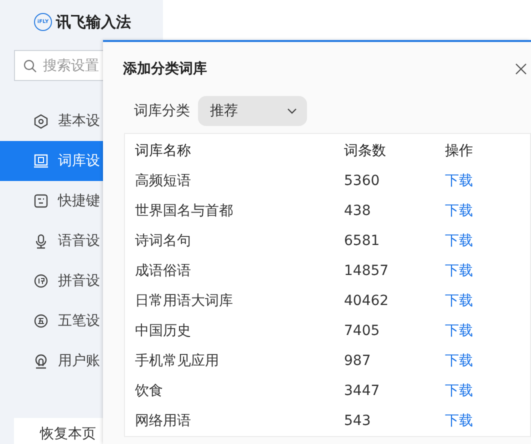 The image size is (531, 444). What do you see at coordinates (362, 331) in the screenshot?
I see `entry-count: 7405` at bounding box center [362, 331].